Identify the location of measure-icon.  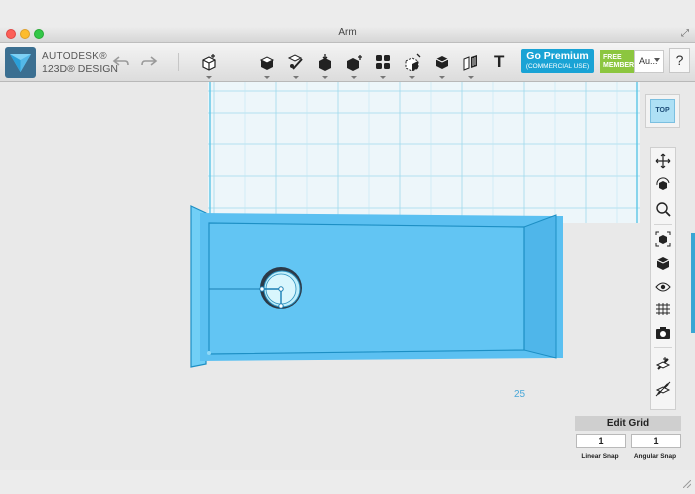
(442, 62).